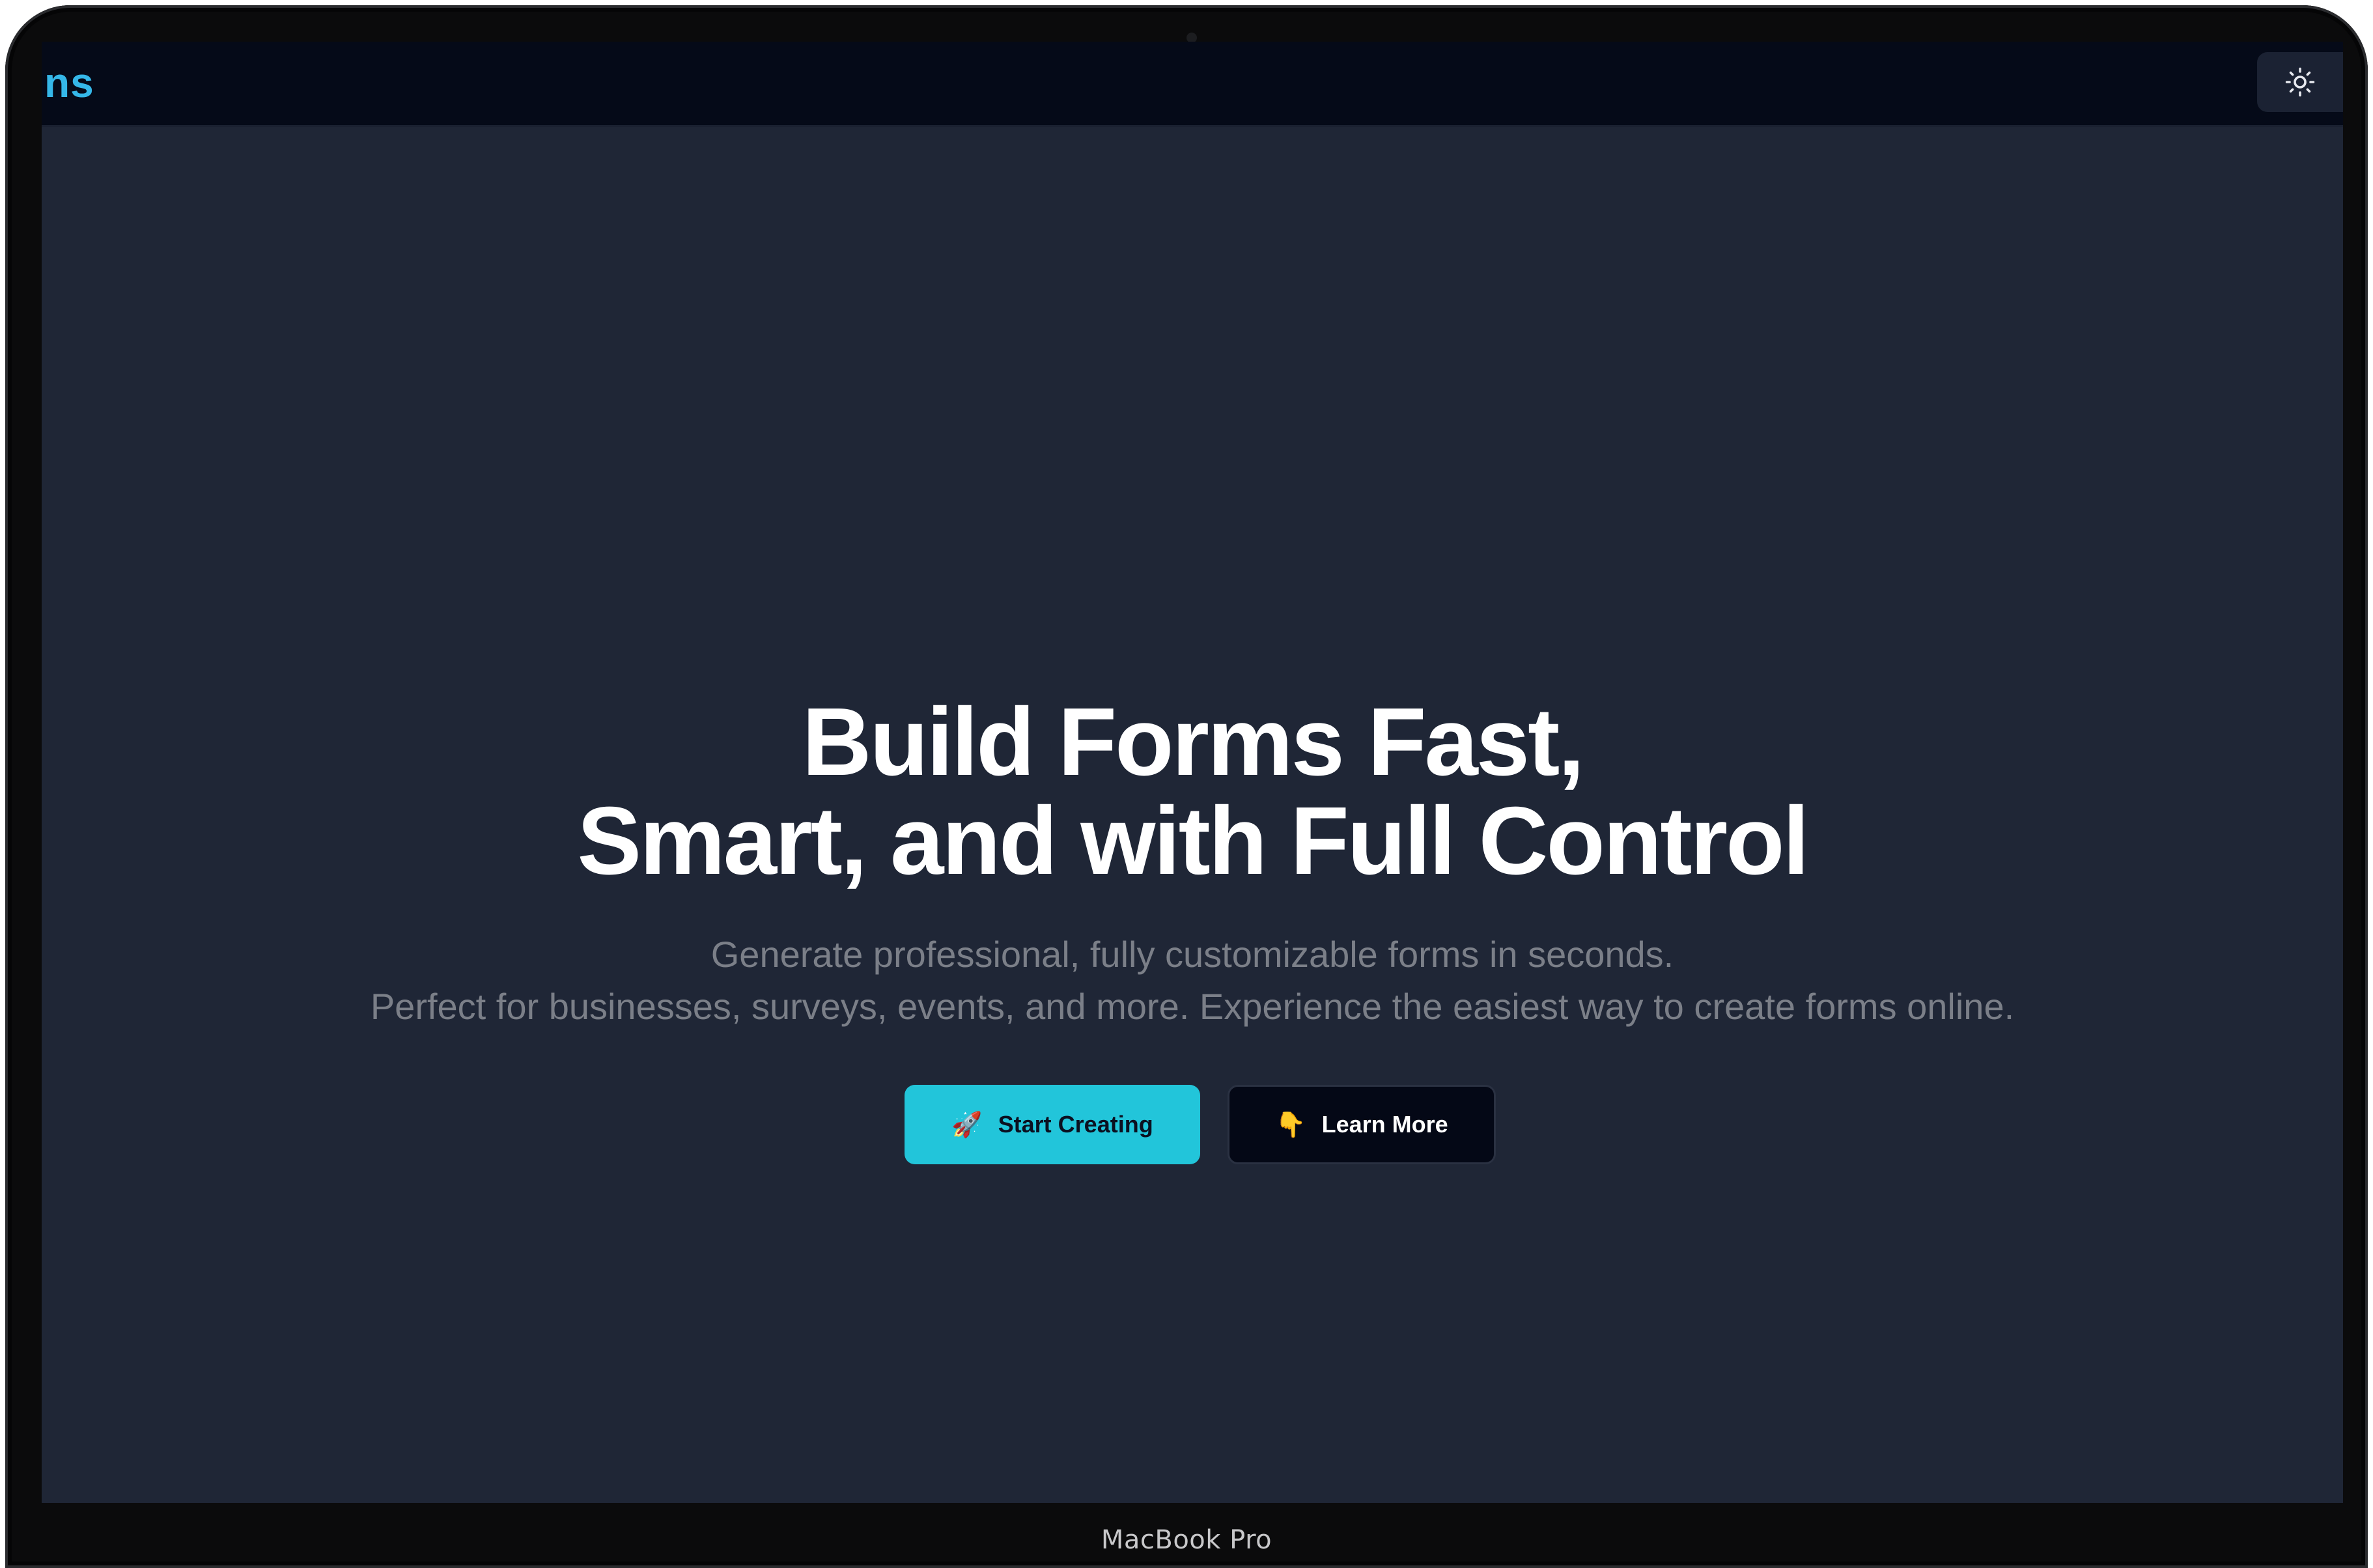 This screenshot has width=2373, height=1568. I want to click on hero-actions: 🚀 Start Creating 👇 Learn More, so click(1193, 1125).